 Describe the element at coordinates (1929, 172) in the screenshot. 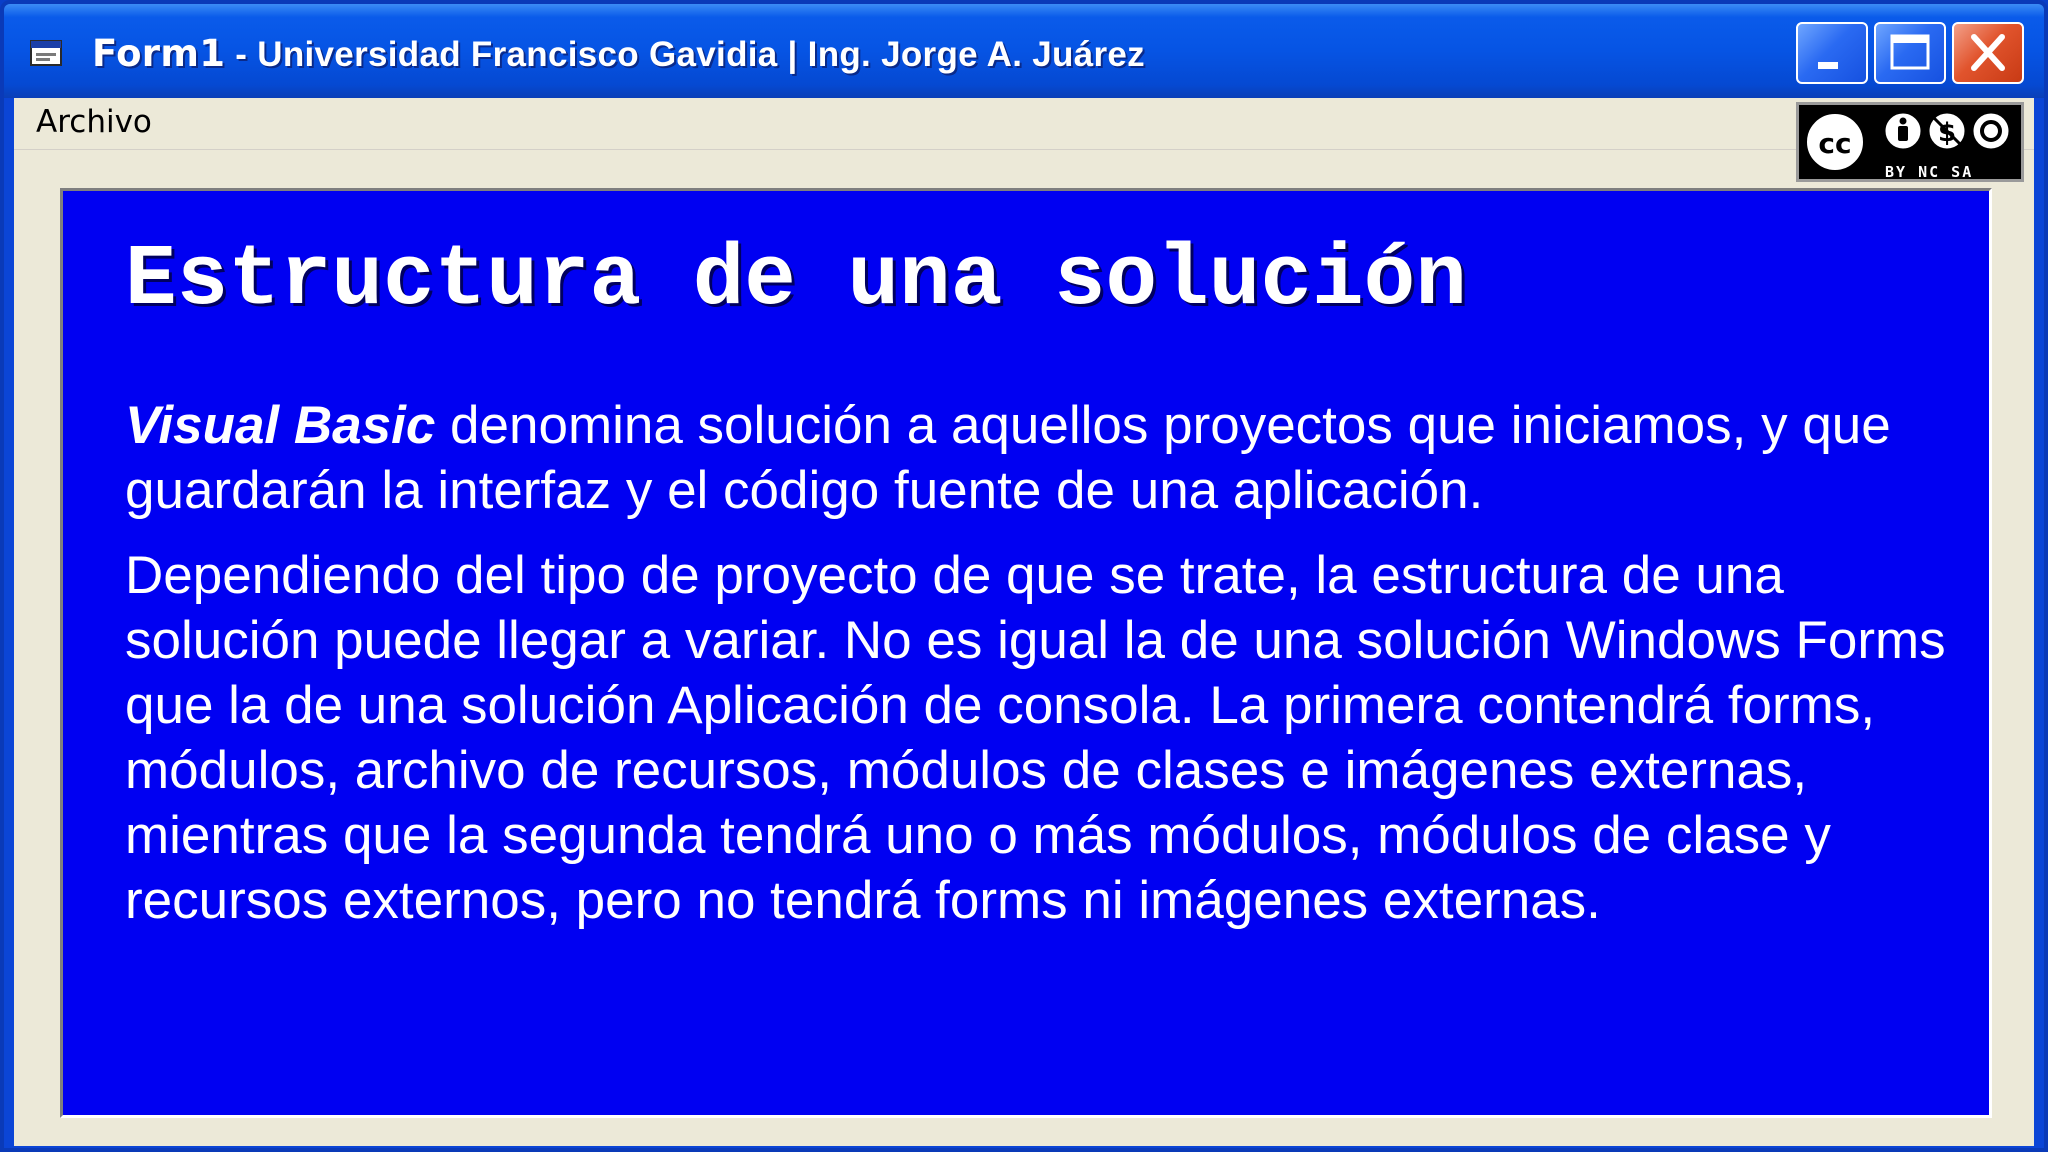

I see `cc-license-labels: BY NC SA` at that location.